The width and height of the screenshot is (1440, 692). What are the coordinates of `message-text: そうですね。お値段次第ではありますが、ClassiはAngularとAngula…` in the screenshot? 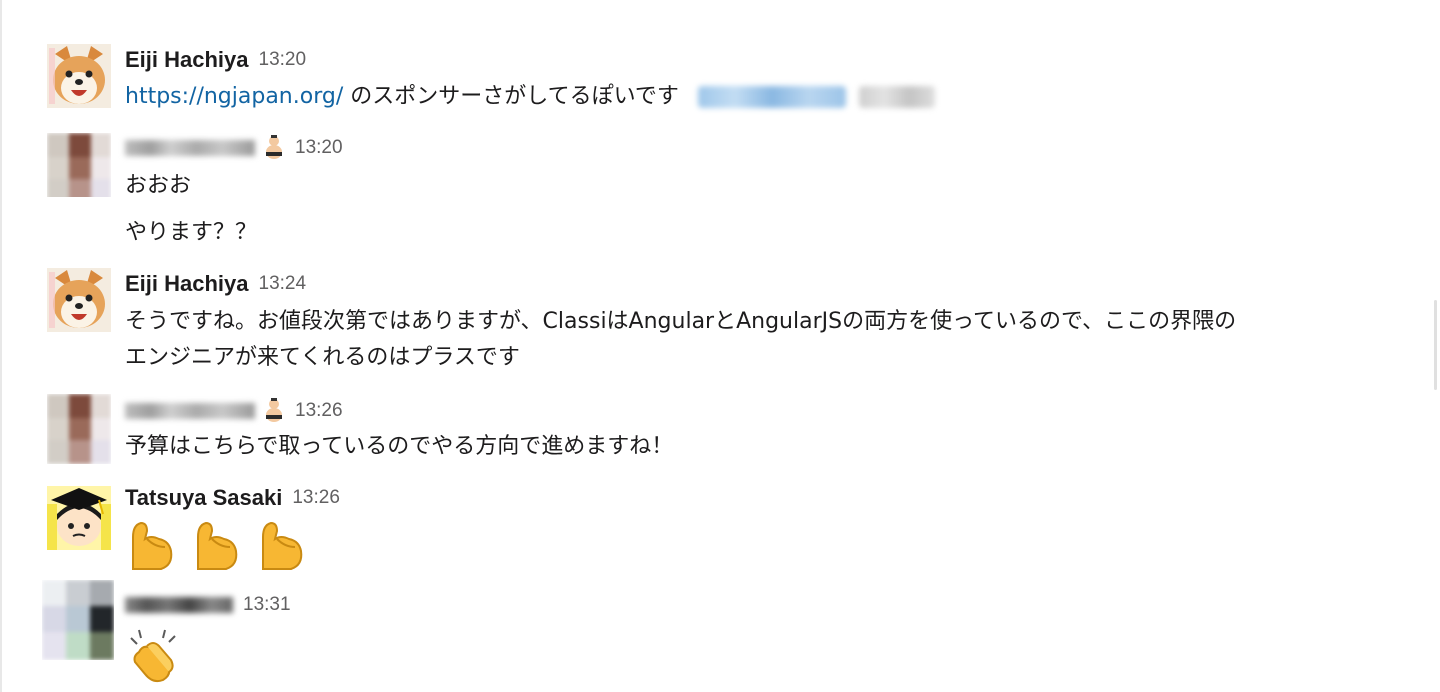 It's located at (681, 321).